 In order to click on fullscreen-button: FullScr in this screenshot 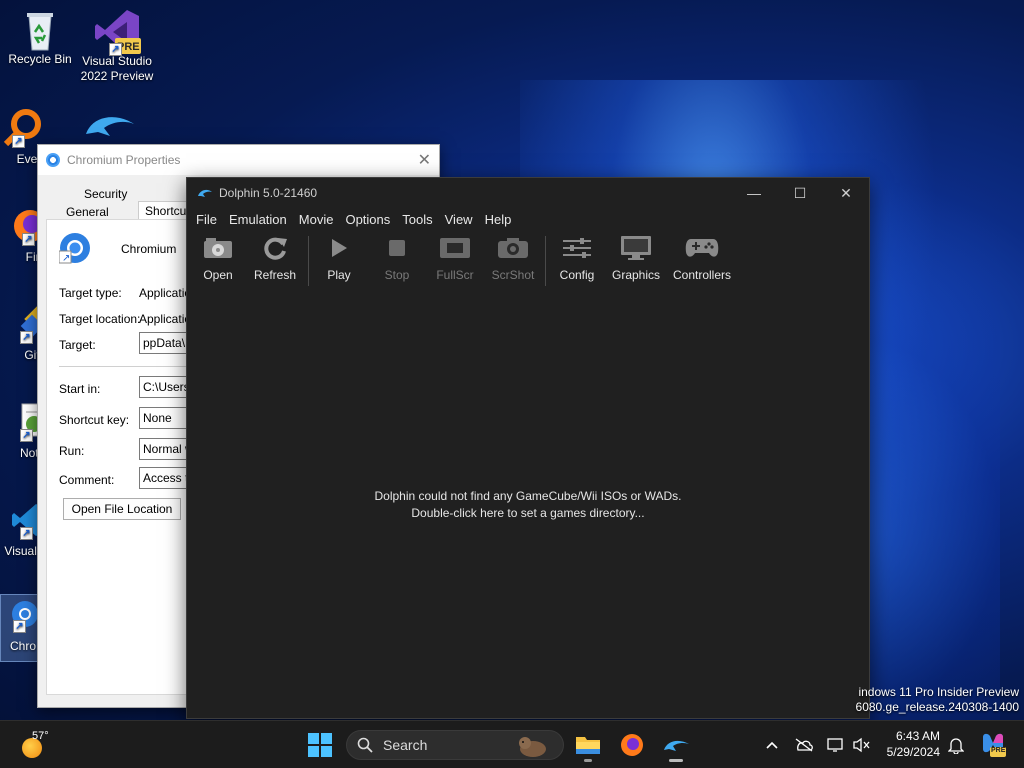, I will do `click(455, 260)`.